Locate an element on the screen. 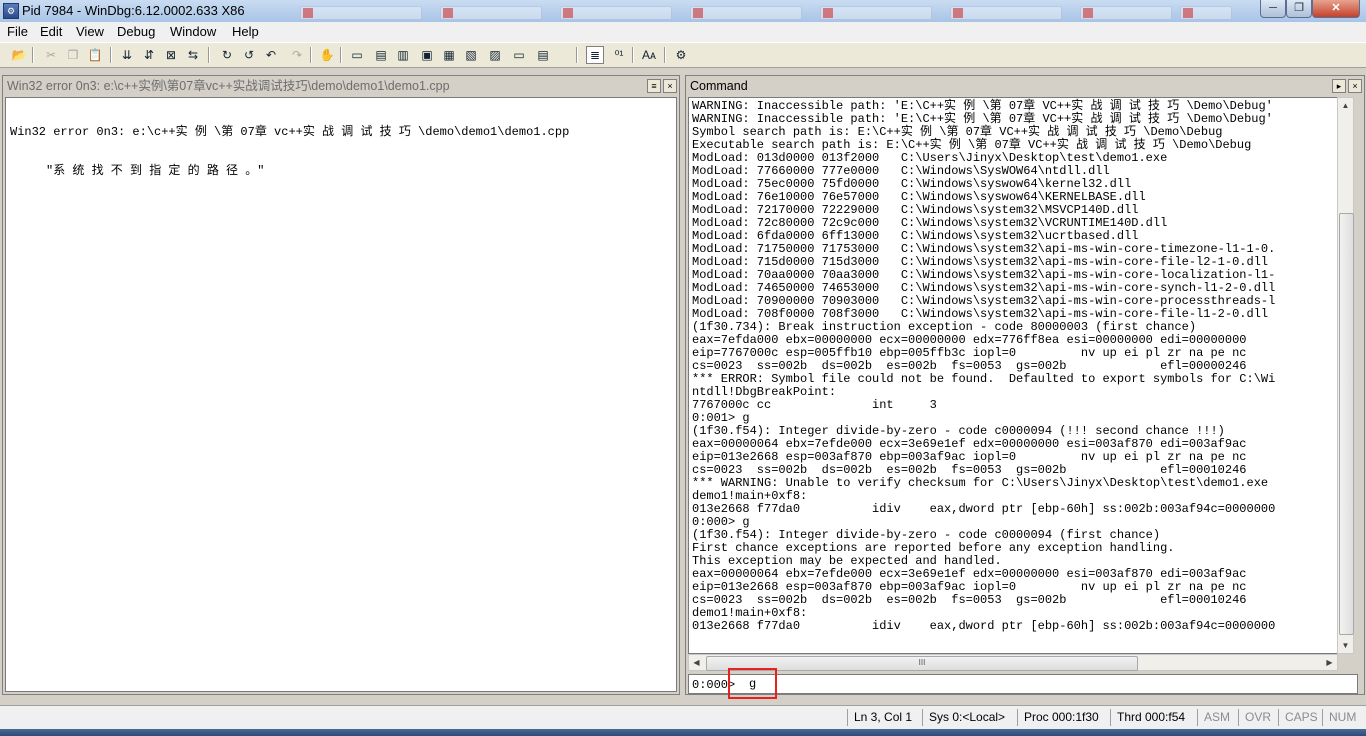  memory-window-icon: ▦ is located at coordinates (449, 55).